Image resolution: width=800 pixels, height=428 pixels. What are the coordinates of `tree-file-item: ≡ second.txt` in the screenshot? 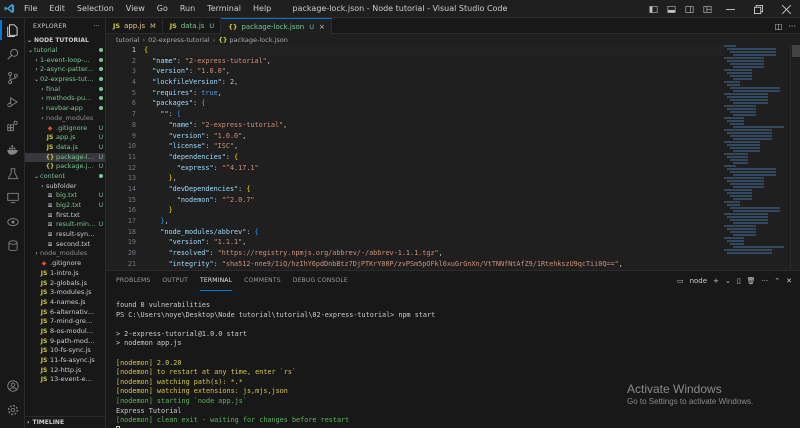 It's located at (65, 245).